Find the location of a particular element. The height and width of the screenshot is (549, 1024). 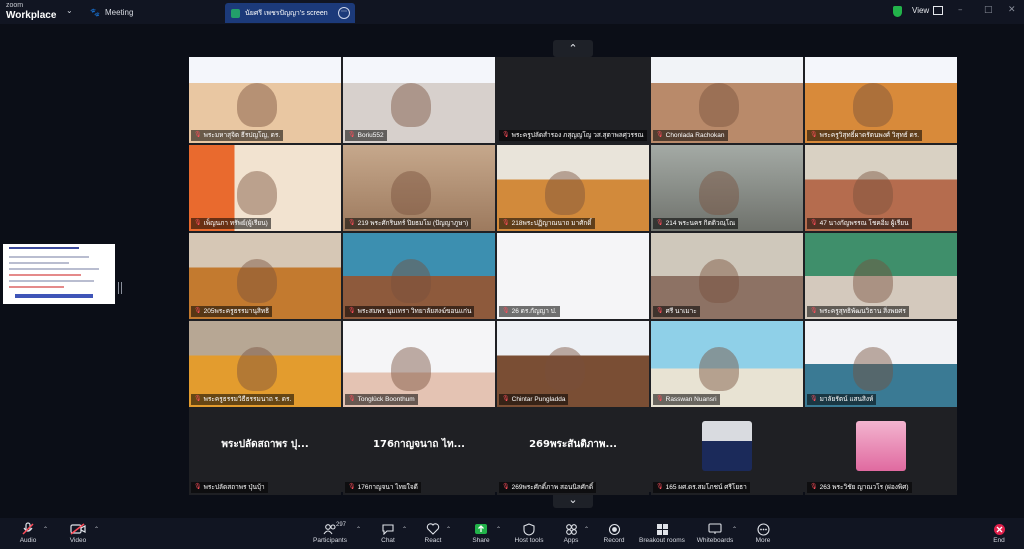

whiteboards-button: Whiteboards is located at coordinates (715, 533).